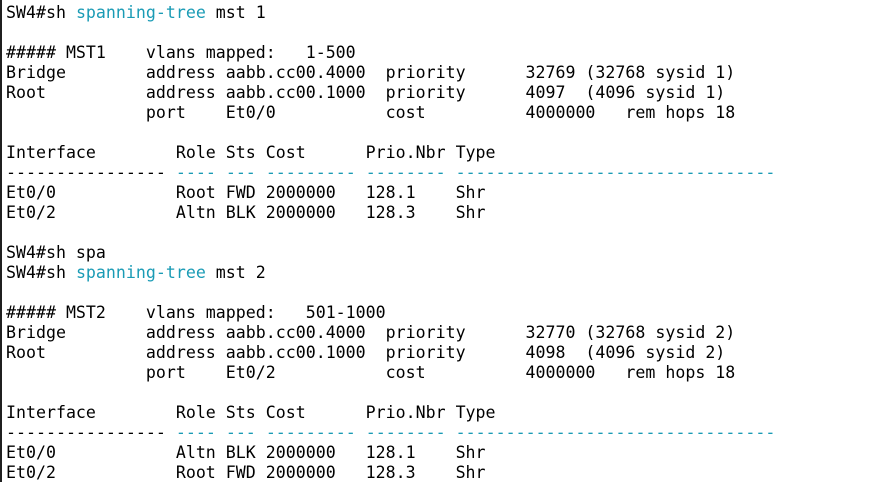 The image size is (893, 482). I want to click on terminal-text: port Et0/0 cost 4000000 rem hops 18, so click(371, 112).